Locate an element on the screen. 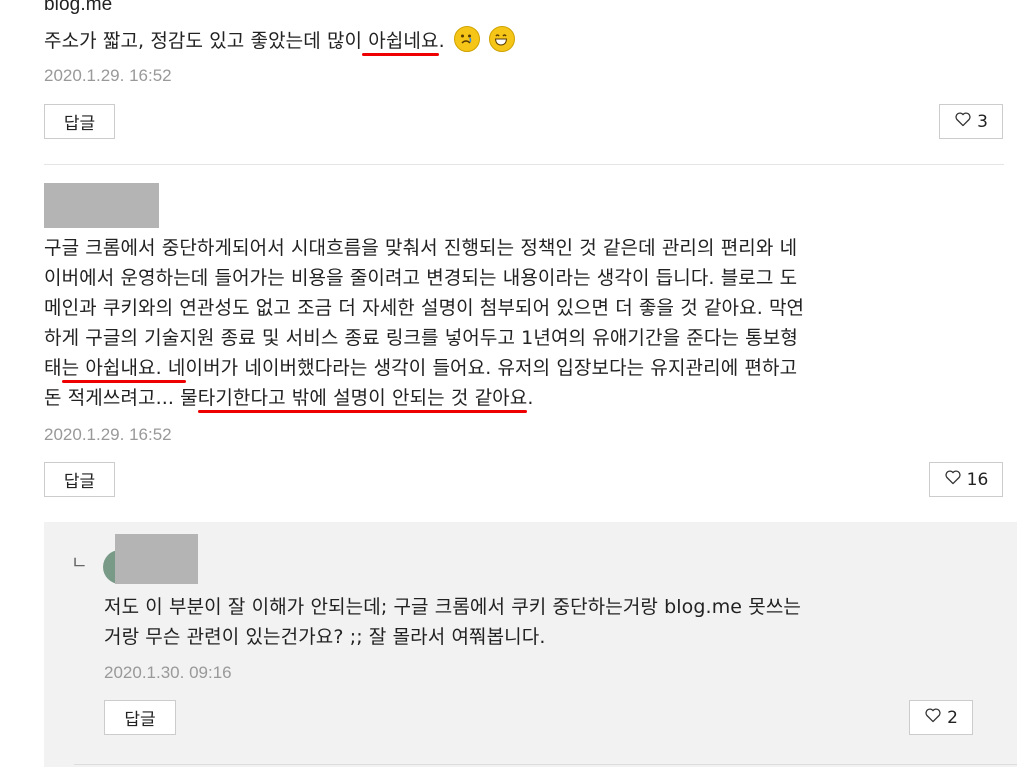  comment-2-line6-a: 돈 적게쓰려고... 물 is located at coordinates (121, 398).